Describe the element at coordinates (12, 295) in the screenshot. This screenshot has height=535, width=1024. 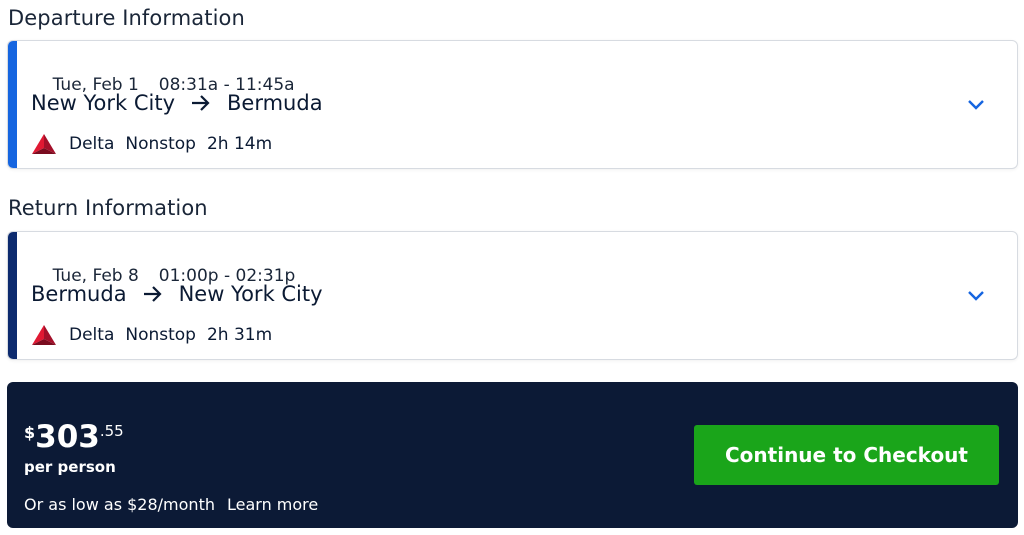
I see `return-card-accent` at that location.